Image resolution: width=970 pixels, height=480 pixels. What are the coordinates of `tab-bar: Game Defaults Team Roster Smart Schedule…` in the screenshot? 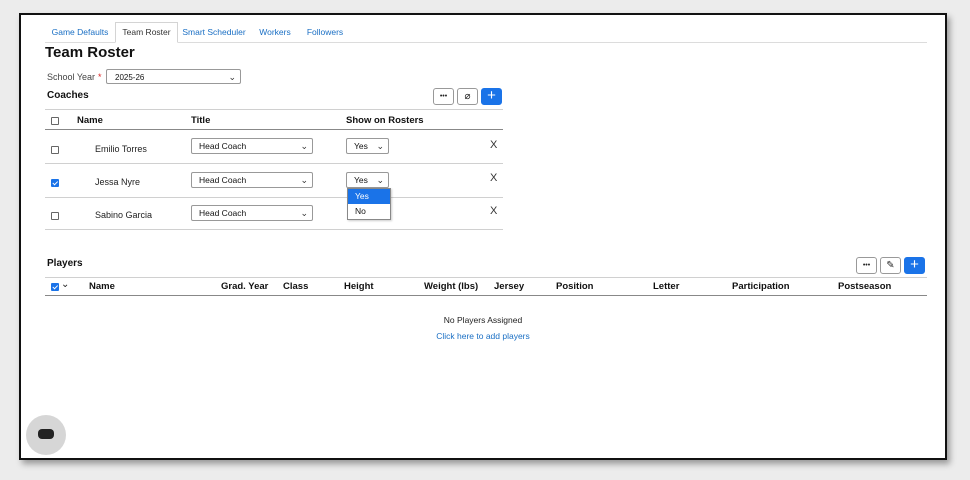 It's located at (486, 32).